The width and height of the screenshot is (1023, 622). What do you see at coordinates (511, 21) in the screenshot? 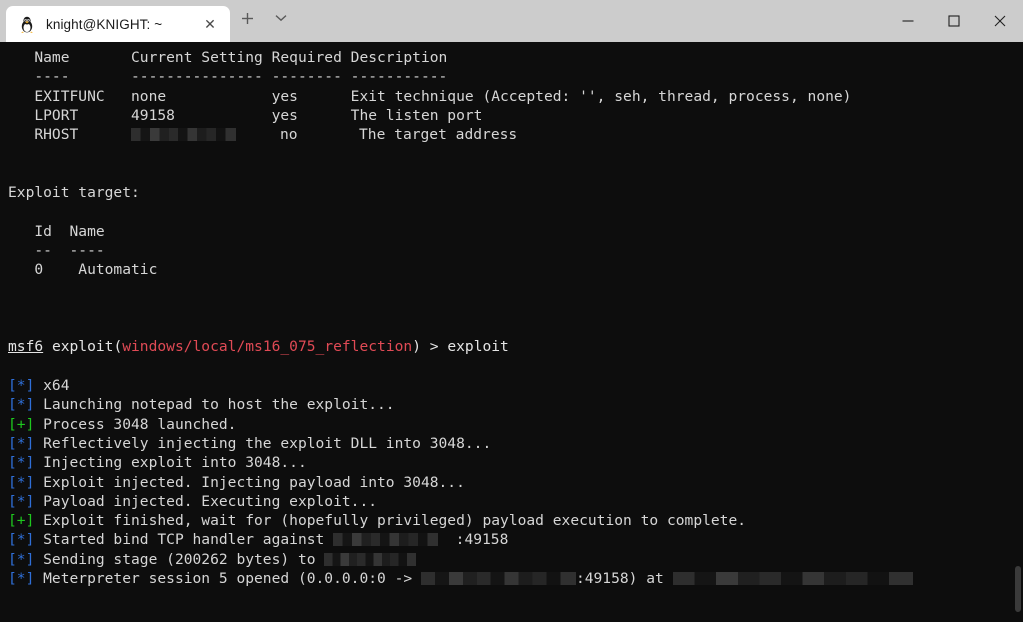
I see `window-titlebar: knight@KNIGHT: ~ ✕` at bounding box center [511, 21].